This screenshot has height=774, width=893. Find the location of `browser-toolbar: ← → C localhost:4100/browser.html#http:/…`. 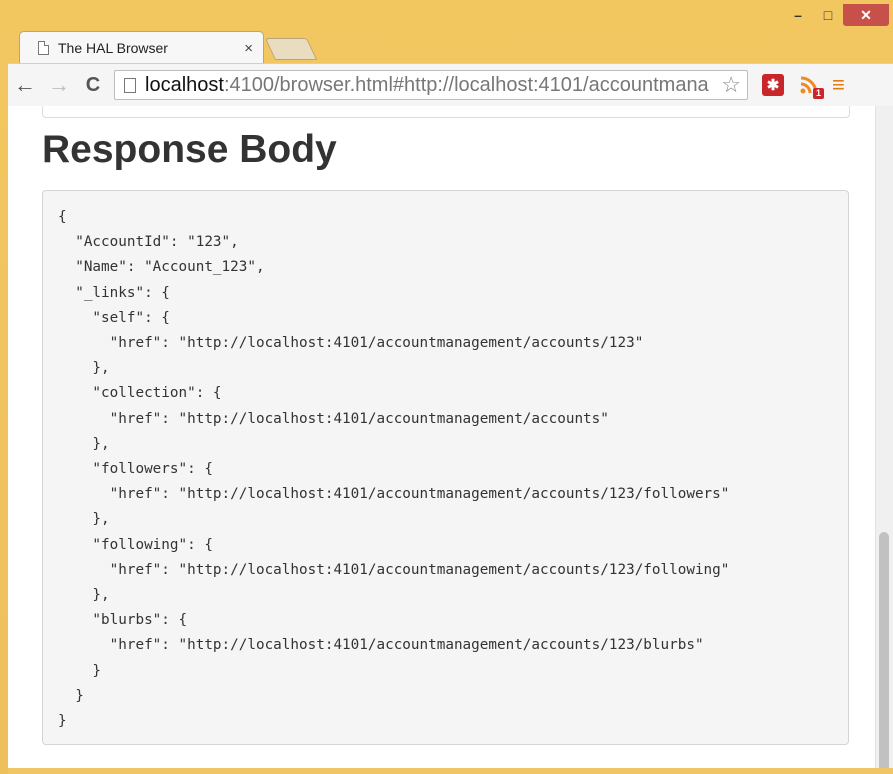

browser-toolbar: ← → C localhost:4100/browser.html#http:/… is located at coordinates (450, 85).